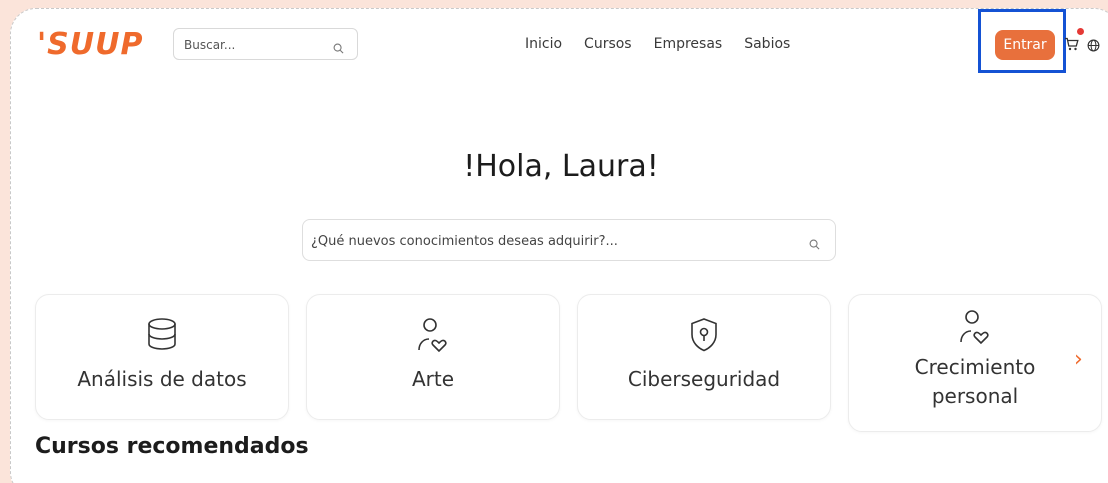 This screenshot has height=483, width=1108. Describe the element at coordinates (704, 379) in the screenshot. I see `category-label: Ciberseguridad` at that location.